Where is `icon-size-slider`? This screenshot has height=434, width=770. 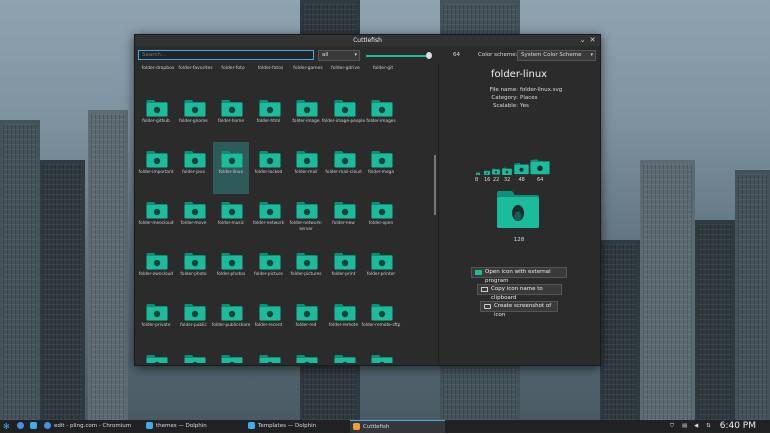
icon-size-slider is located at coordinates (399, 55).